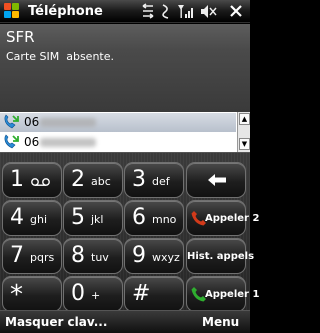 The height and width of the screenshot is (333, 320). I want to click on call-history-button: Hist. appels, so click(220, 256).